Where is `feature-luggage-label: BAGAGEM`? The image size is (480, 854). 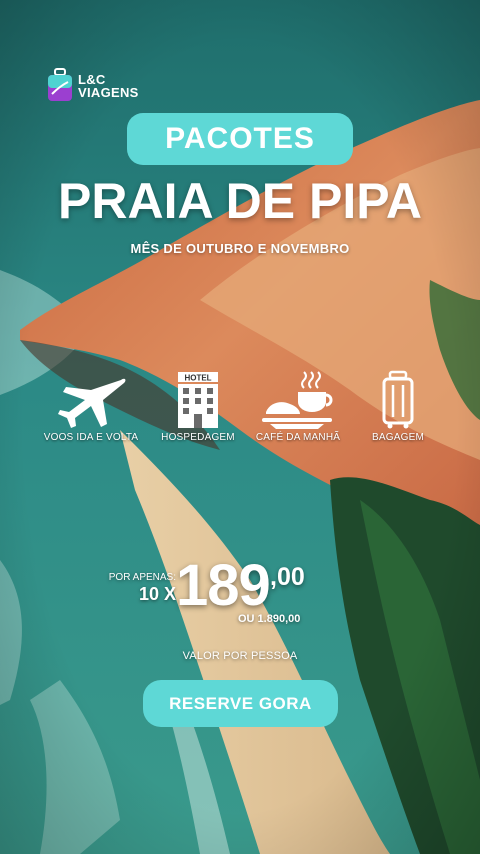 feature-luggage-label: BAGAGEM is located at coordinates (398, 437).